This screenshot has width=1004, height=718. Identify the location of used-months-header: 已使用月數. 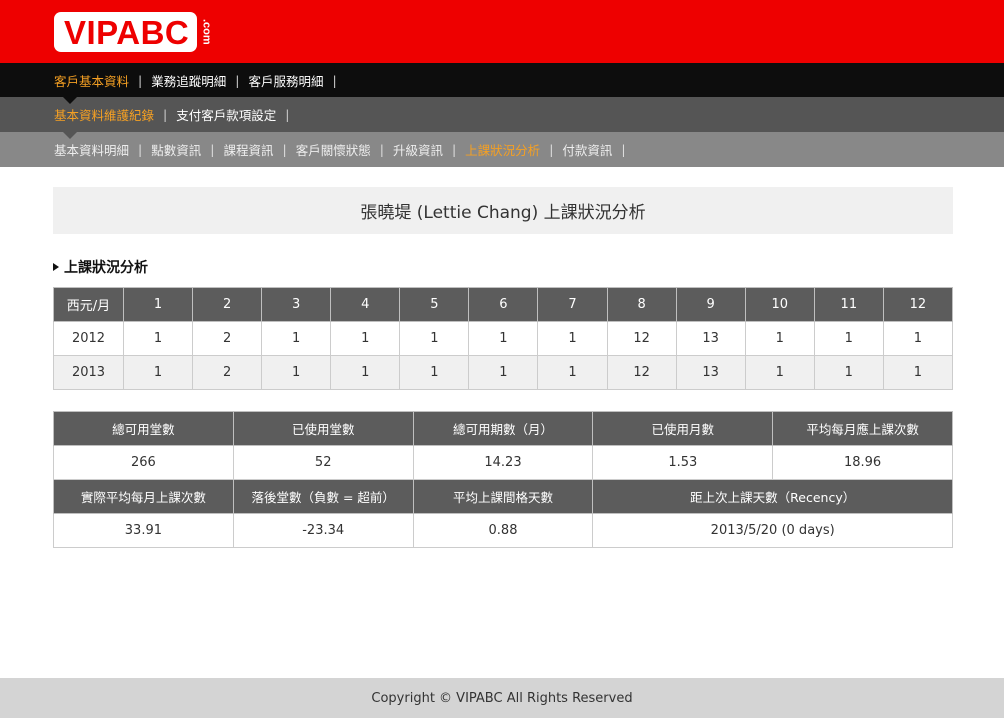
(683, 428).